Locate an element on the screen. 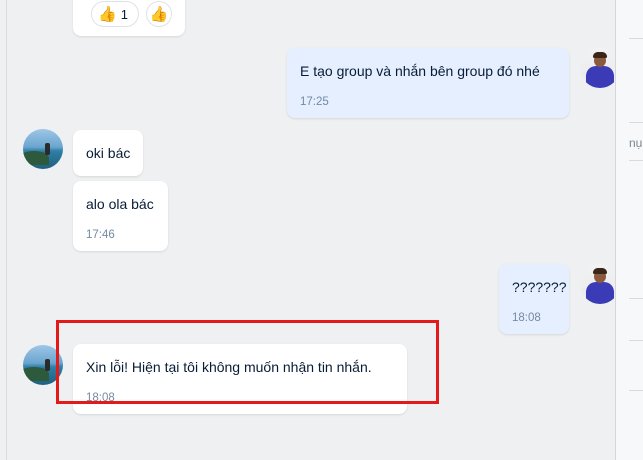  message-text: ??????? is located at coordinates (539, 287).